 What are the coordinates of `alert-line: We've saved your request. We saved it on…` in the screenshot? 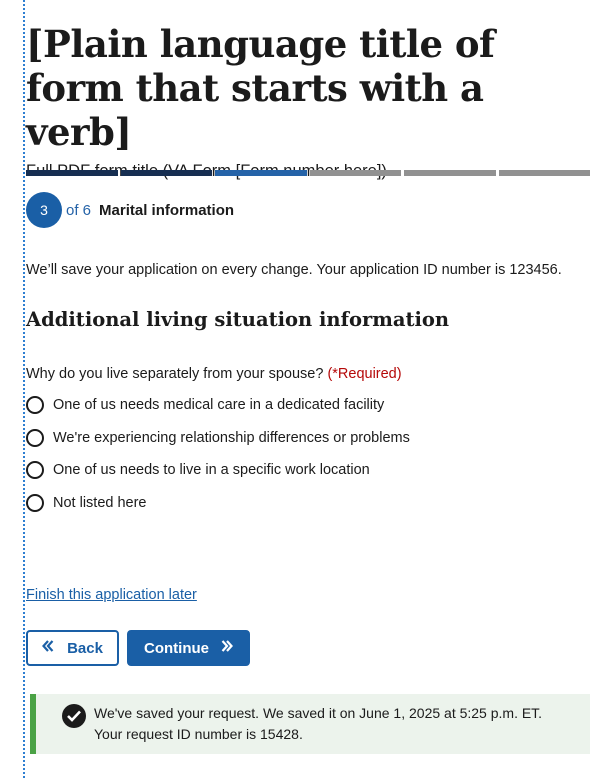 It's located at (318, 713).